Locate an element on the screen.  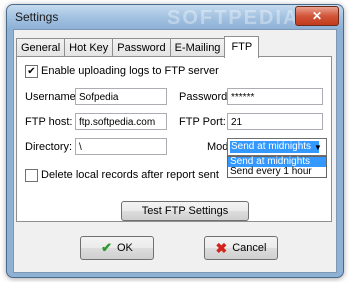
directory-label: Directory: is located at coordinates (49, 147).